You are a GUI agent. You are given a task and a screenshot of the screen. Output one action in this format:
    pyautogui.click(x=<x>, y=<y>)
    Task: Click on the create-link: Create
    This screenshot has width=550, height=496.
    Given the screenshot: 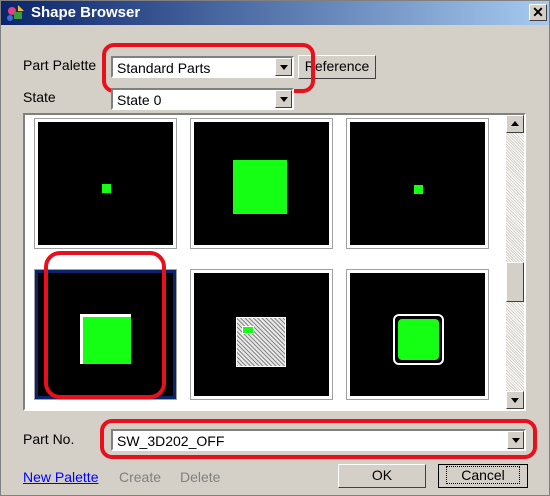 What is the action you would take?
    pyautogui.click(x=140, y=477)
    